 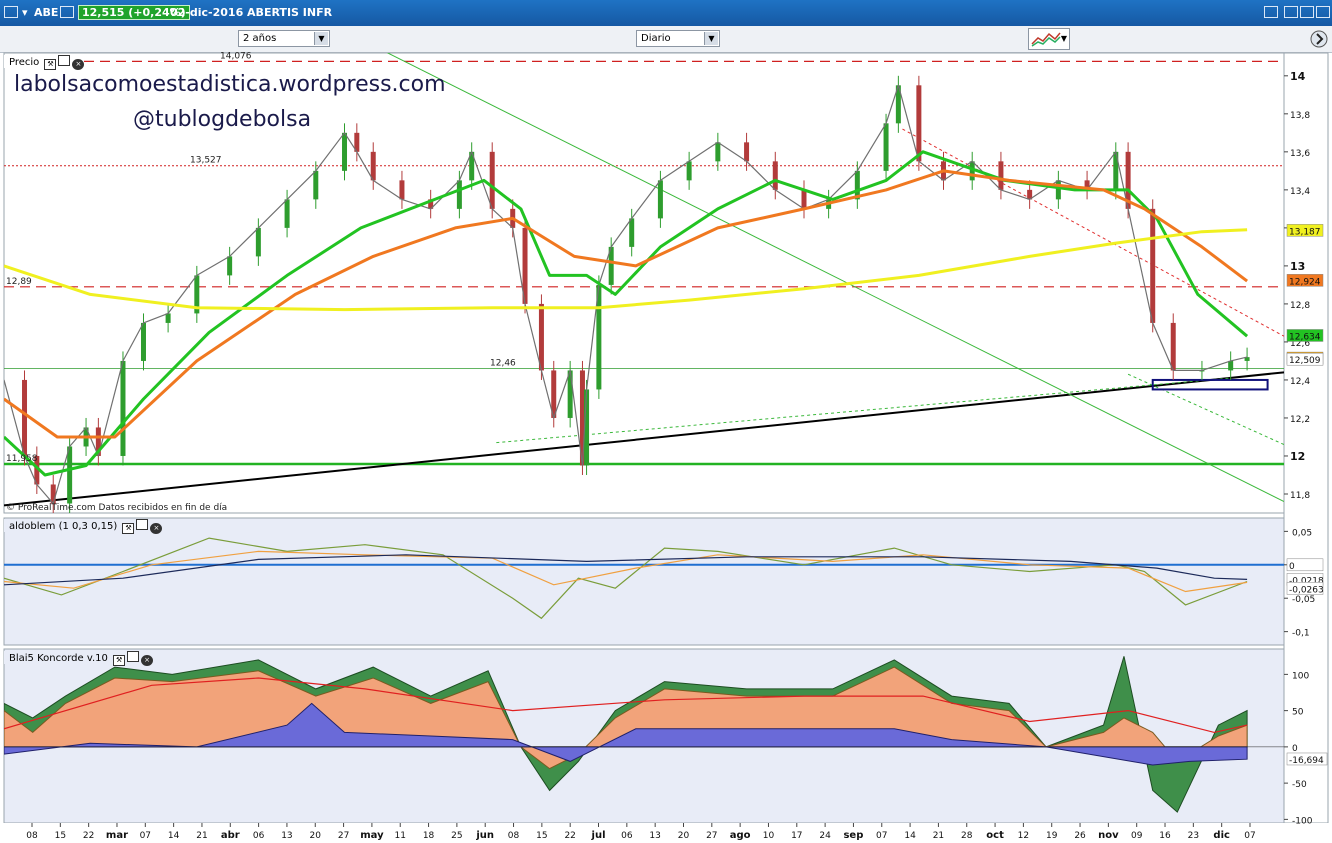 What do you see at coordinates (1302, 533) in the screenshot?
I see `y-tick-label: 0,05` at bounding box center [1302, 533].